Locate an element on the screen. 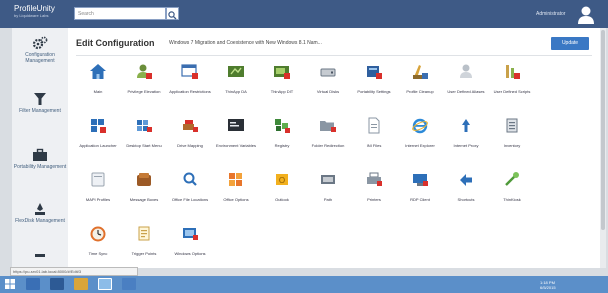  module-tile-thinapp-da: ThinApp DA is located at coordinates (236, 87).